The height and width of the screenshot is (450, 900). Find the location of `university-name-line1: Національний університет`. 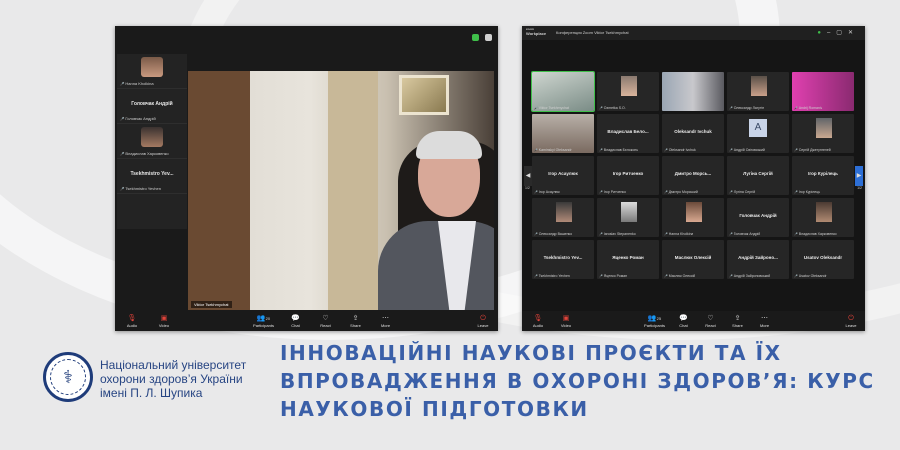

university-name-line1: Національний університет is located at coordinates (173, 365).